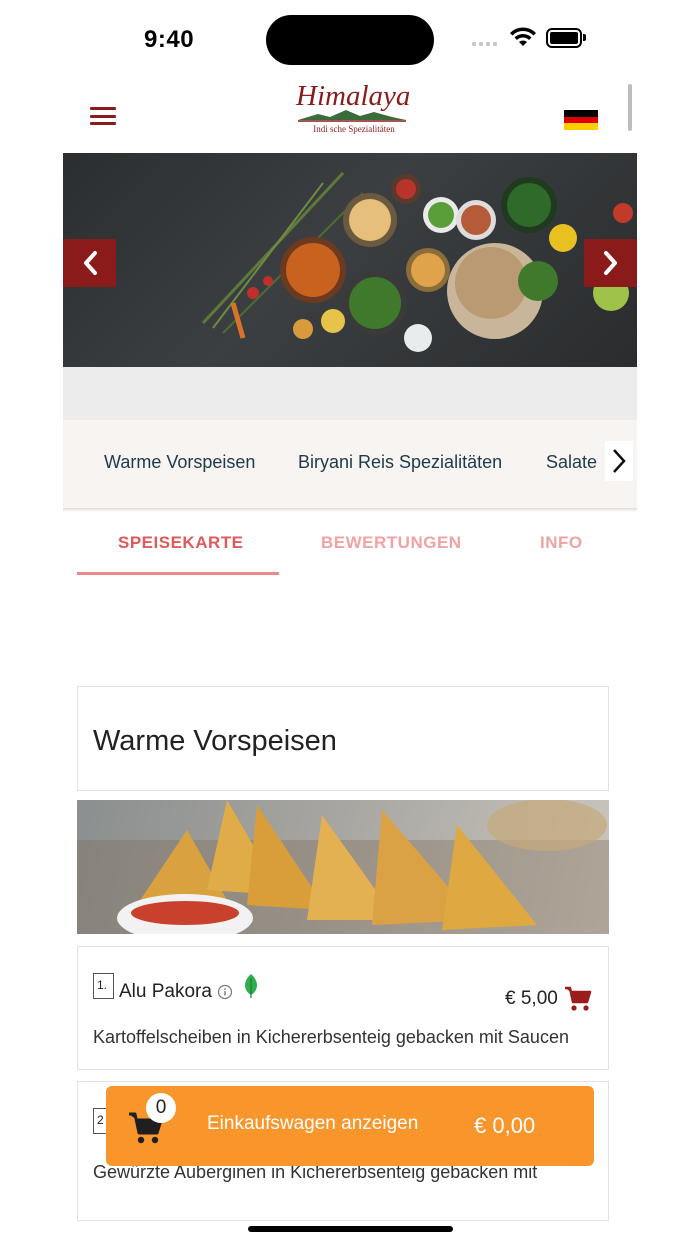 This screenshot has height=1244, width=700. What do you see at coordinates (350, 393) in the screenshot?
I see `banner-spacer` at bounding box center [350, 393].